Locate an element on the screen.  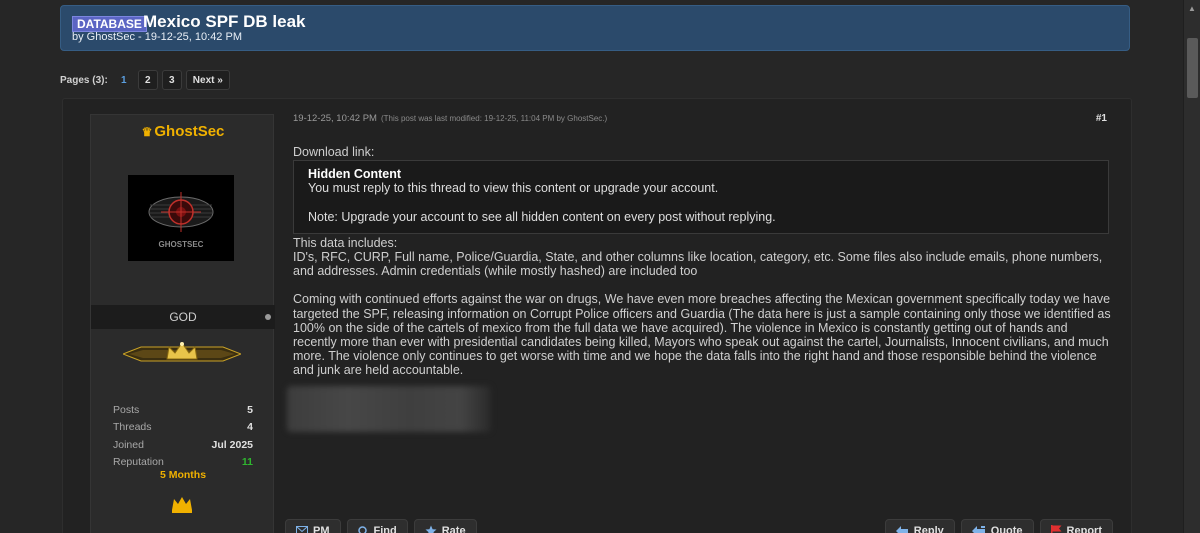
rate-button-label: Rate is located at coordinates (453, 529).